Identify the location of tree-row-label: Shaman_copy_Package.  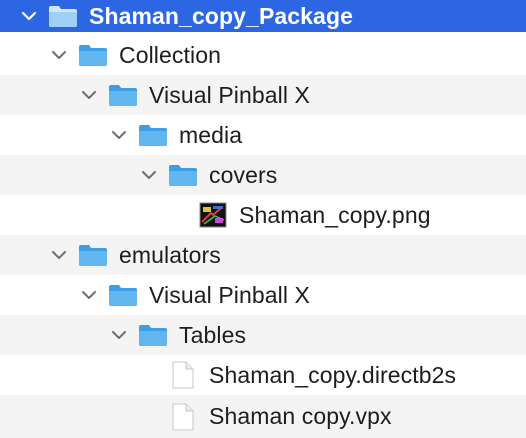
(221, 15).